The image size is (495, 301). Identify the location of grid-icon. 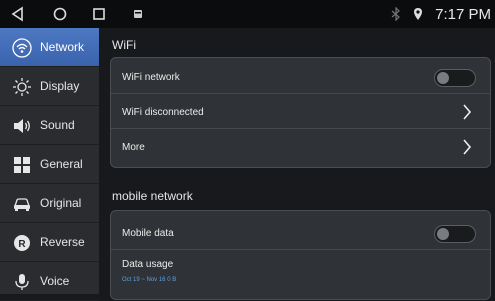
(22, 165).